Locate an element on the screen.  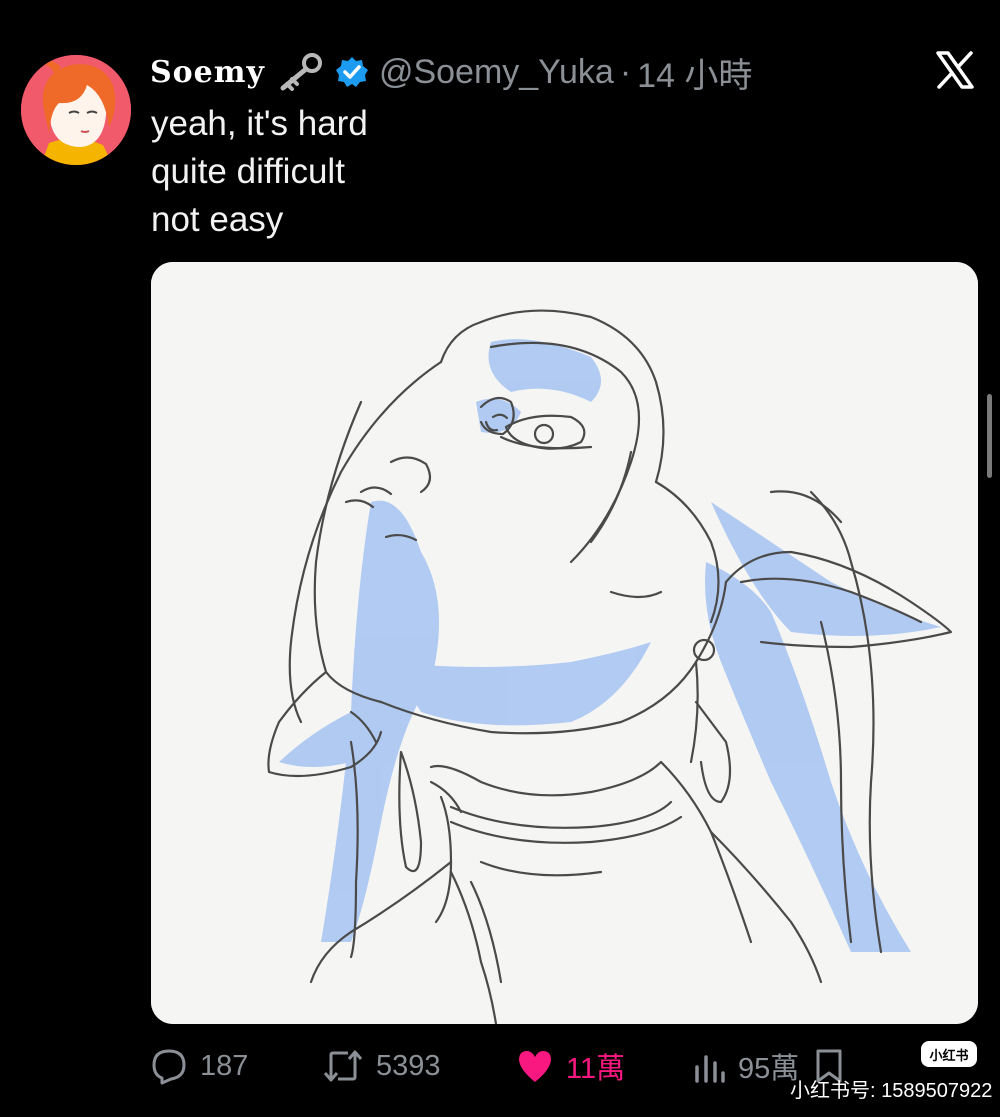
tweet-header: Soemy @Soemy_Yuka · 14 小時 is located at coordinates (451, 72).